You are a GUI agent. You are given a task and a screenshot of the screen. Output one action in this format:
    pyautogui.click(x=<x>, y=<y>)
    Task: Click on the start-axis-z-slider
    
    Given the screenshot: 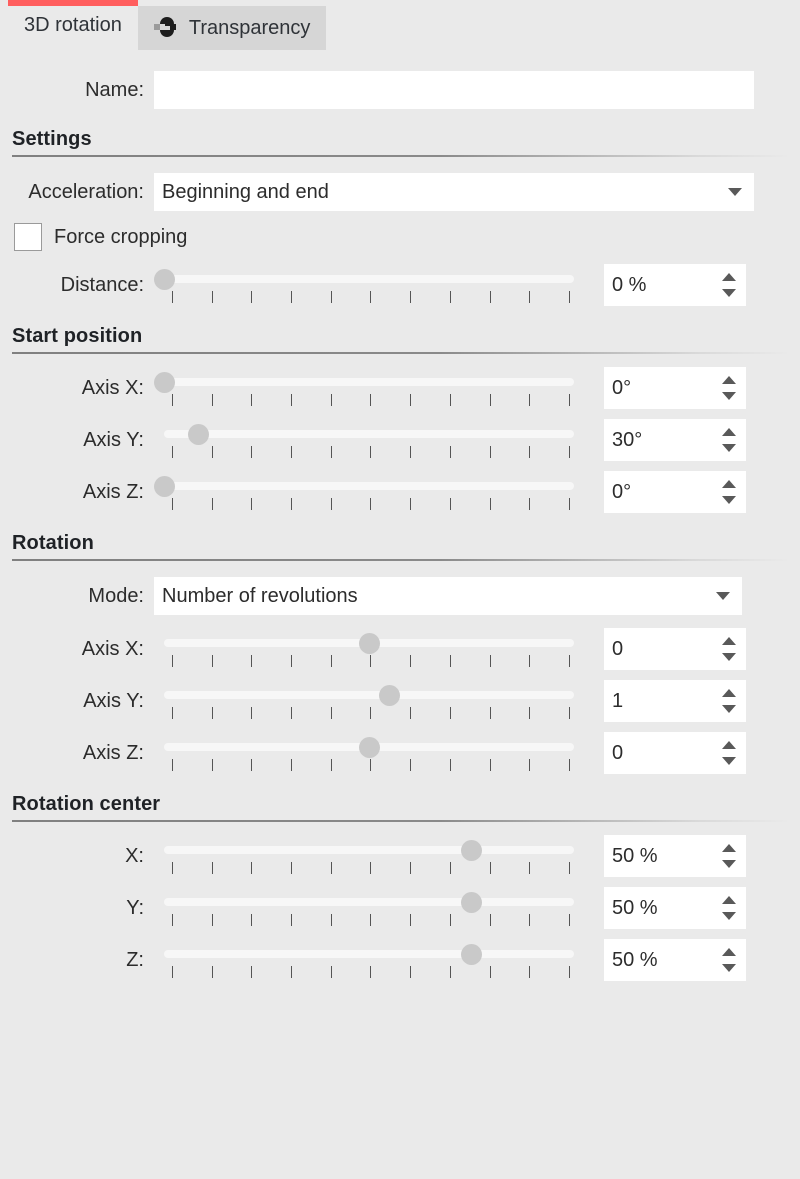 What is the action you would take?
    pyautogui.click(x=369, y=492)
    